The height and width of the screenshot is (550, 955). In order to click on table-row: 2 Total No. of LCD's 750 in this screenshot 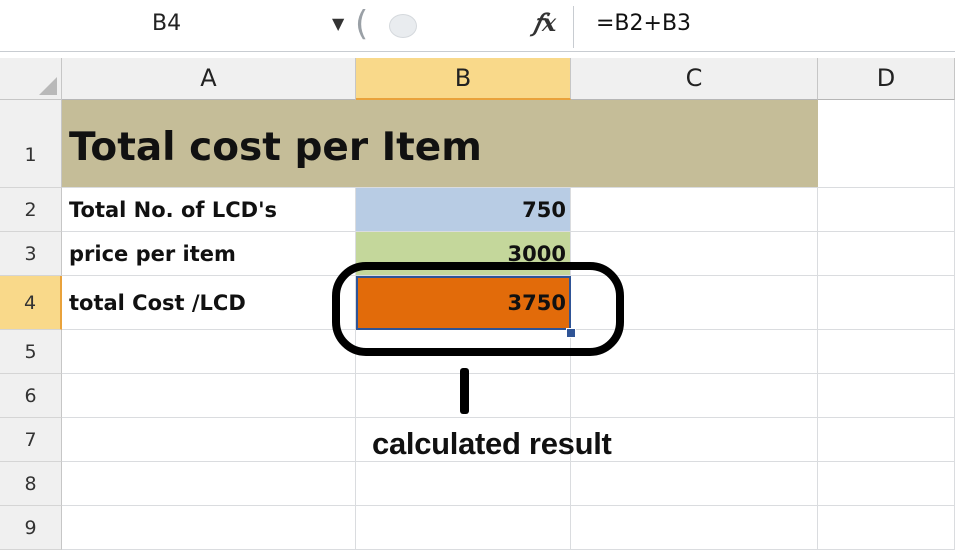, I will do `click(477, 210)`.